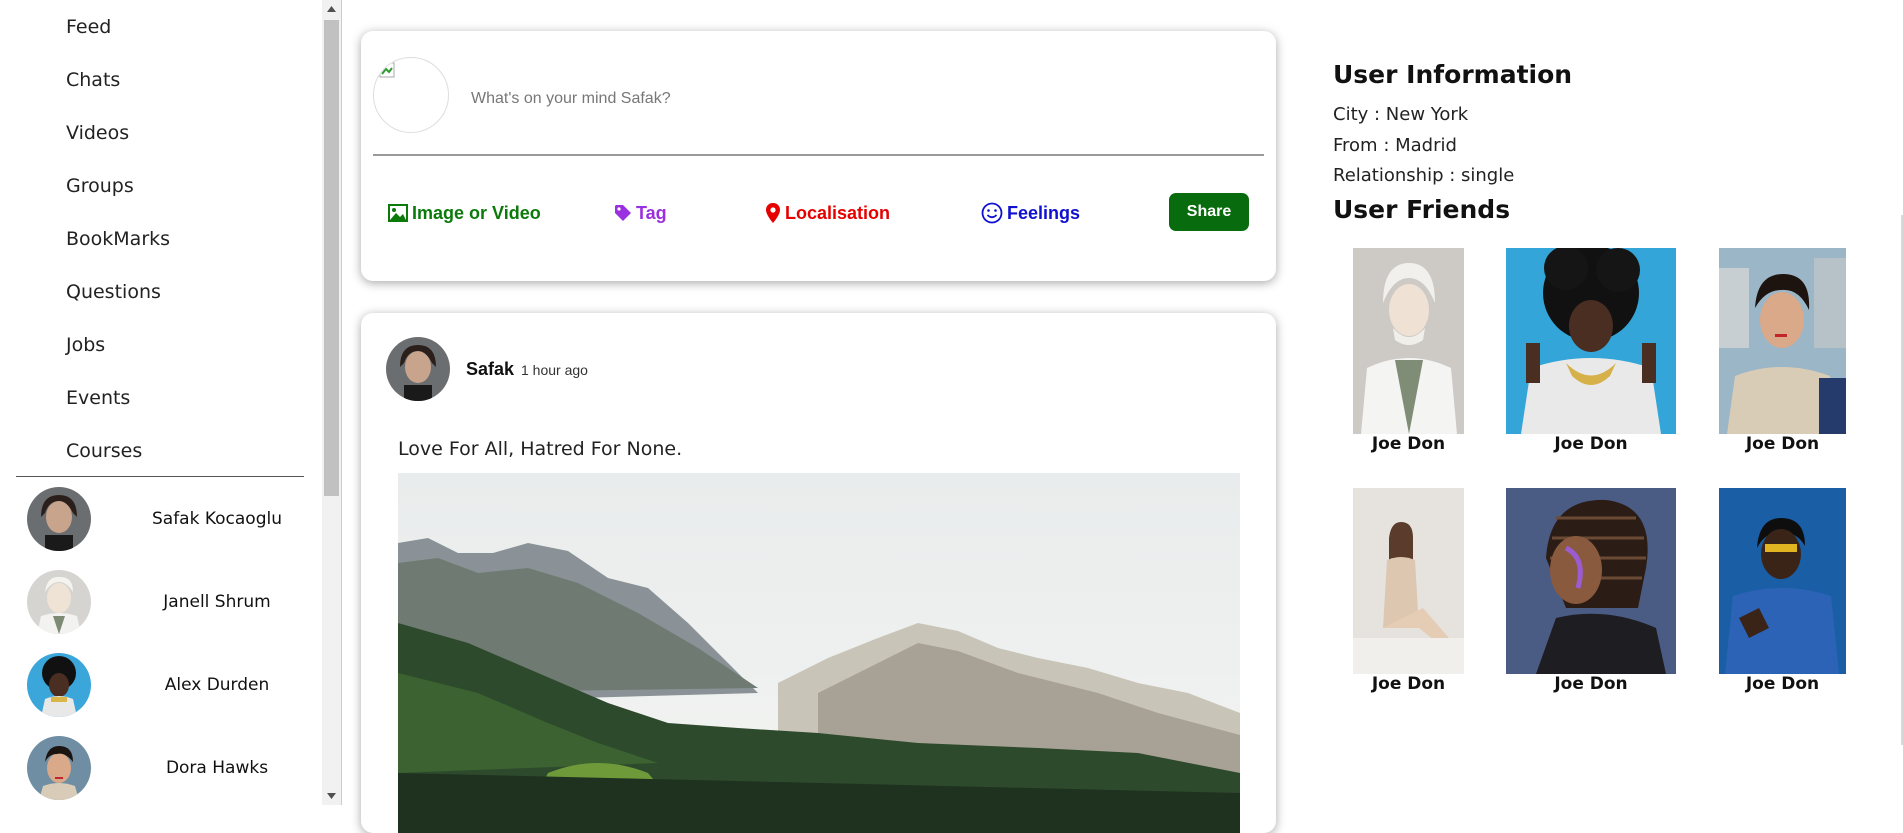 The height and width of the screenshot is (833, 1903). I want to click on post-author-avatar, so click(418, 369).